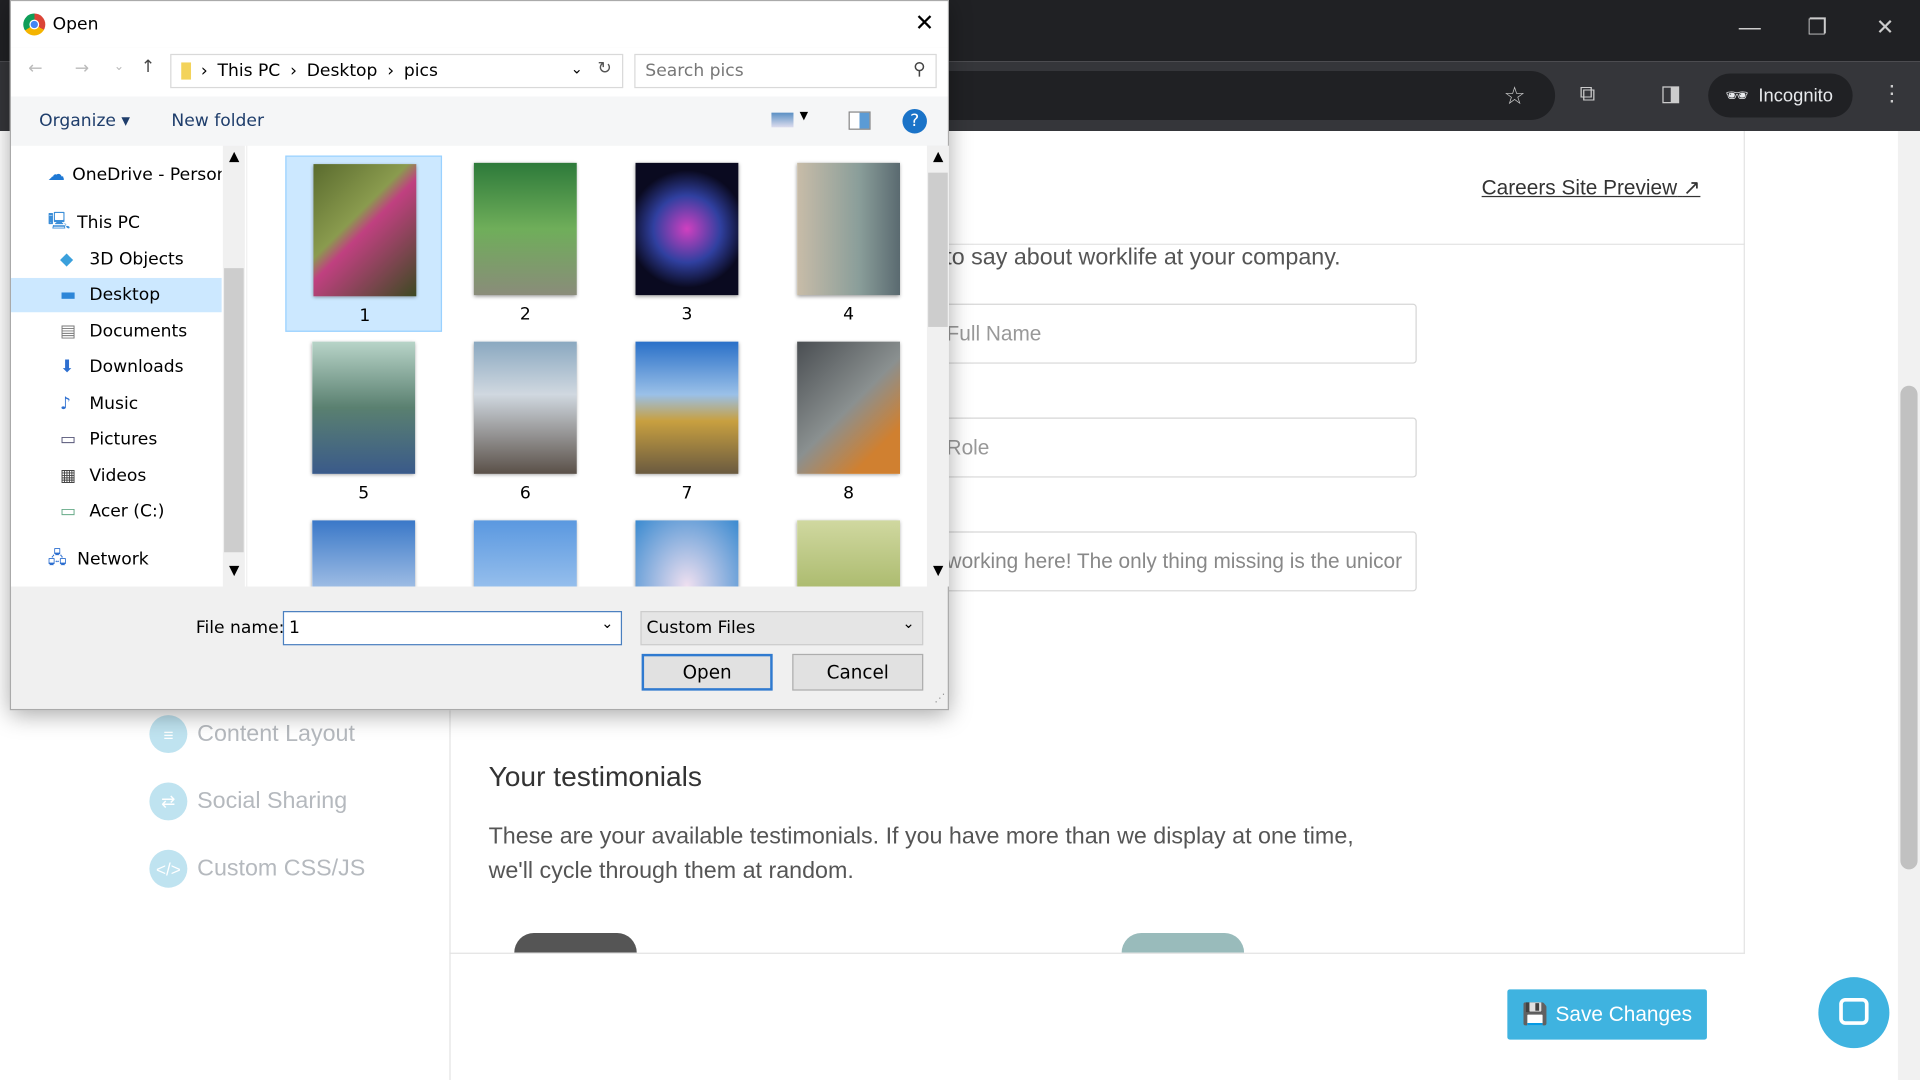 The width and height of the screenshot is (1920, 1080). I want to click on resize-grip-icon: ⋰, so click(939, 699).